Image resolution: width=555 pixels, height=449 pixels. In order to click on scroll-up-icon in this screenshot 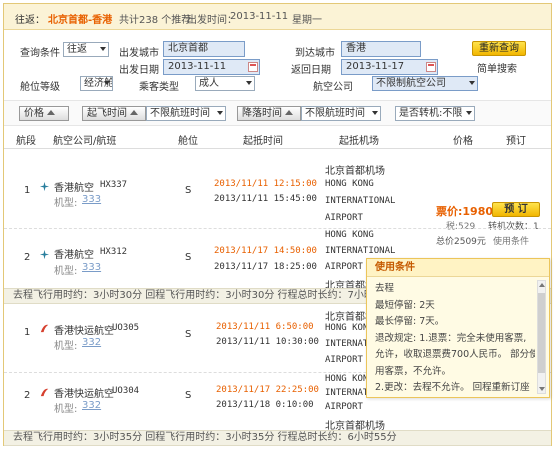, I will do `click(542, 285)`.